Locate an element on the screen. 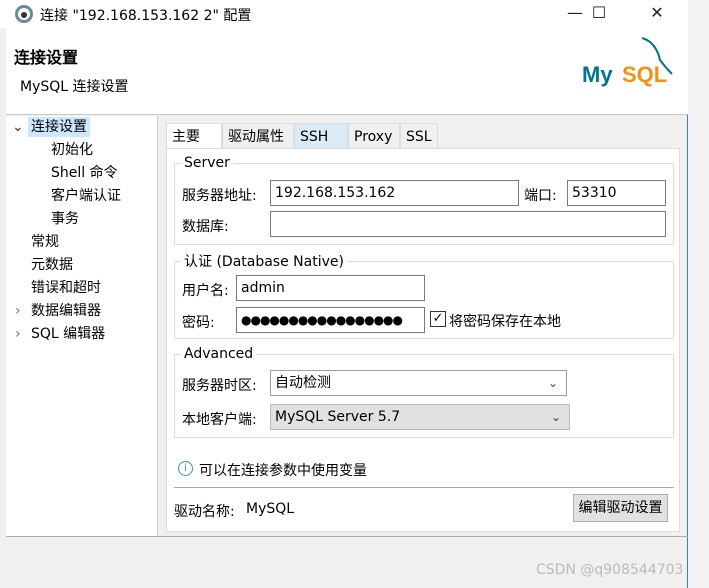  tree-item-metadata: 元数据 is located at coordinates (52, 265).